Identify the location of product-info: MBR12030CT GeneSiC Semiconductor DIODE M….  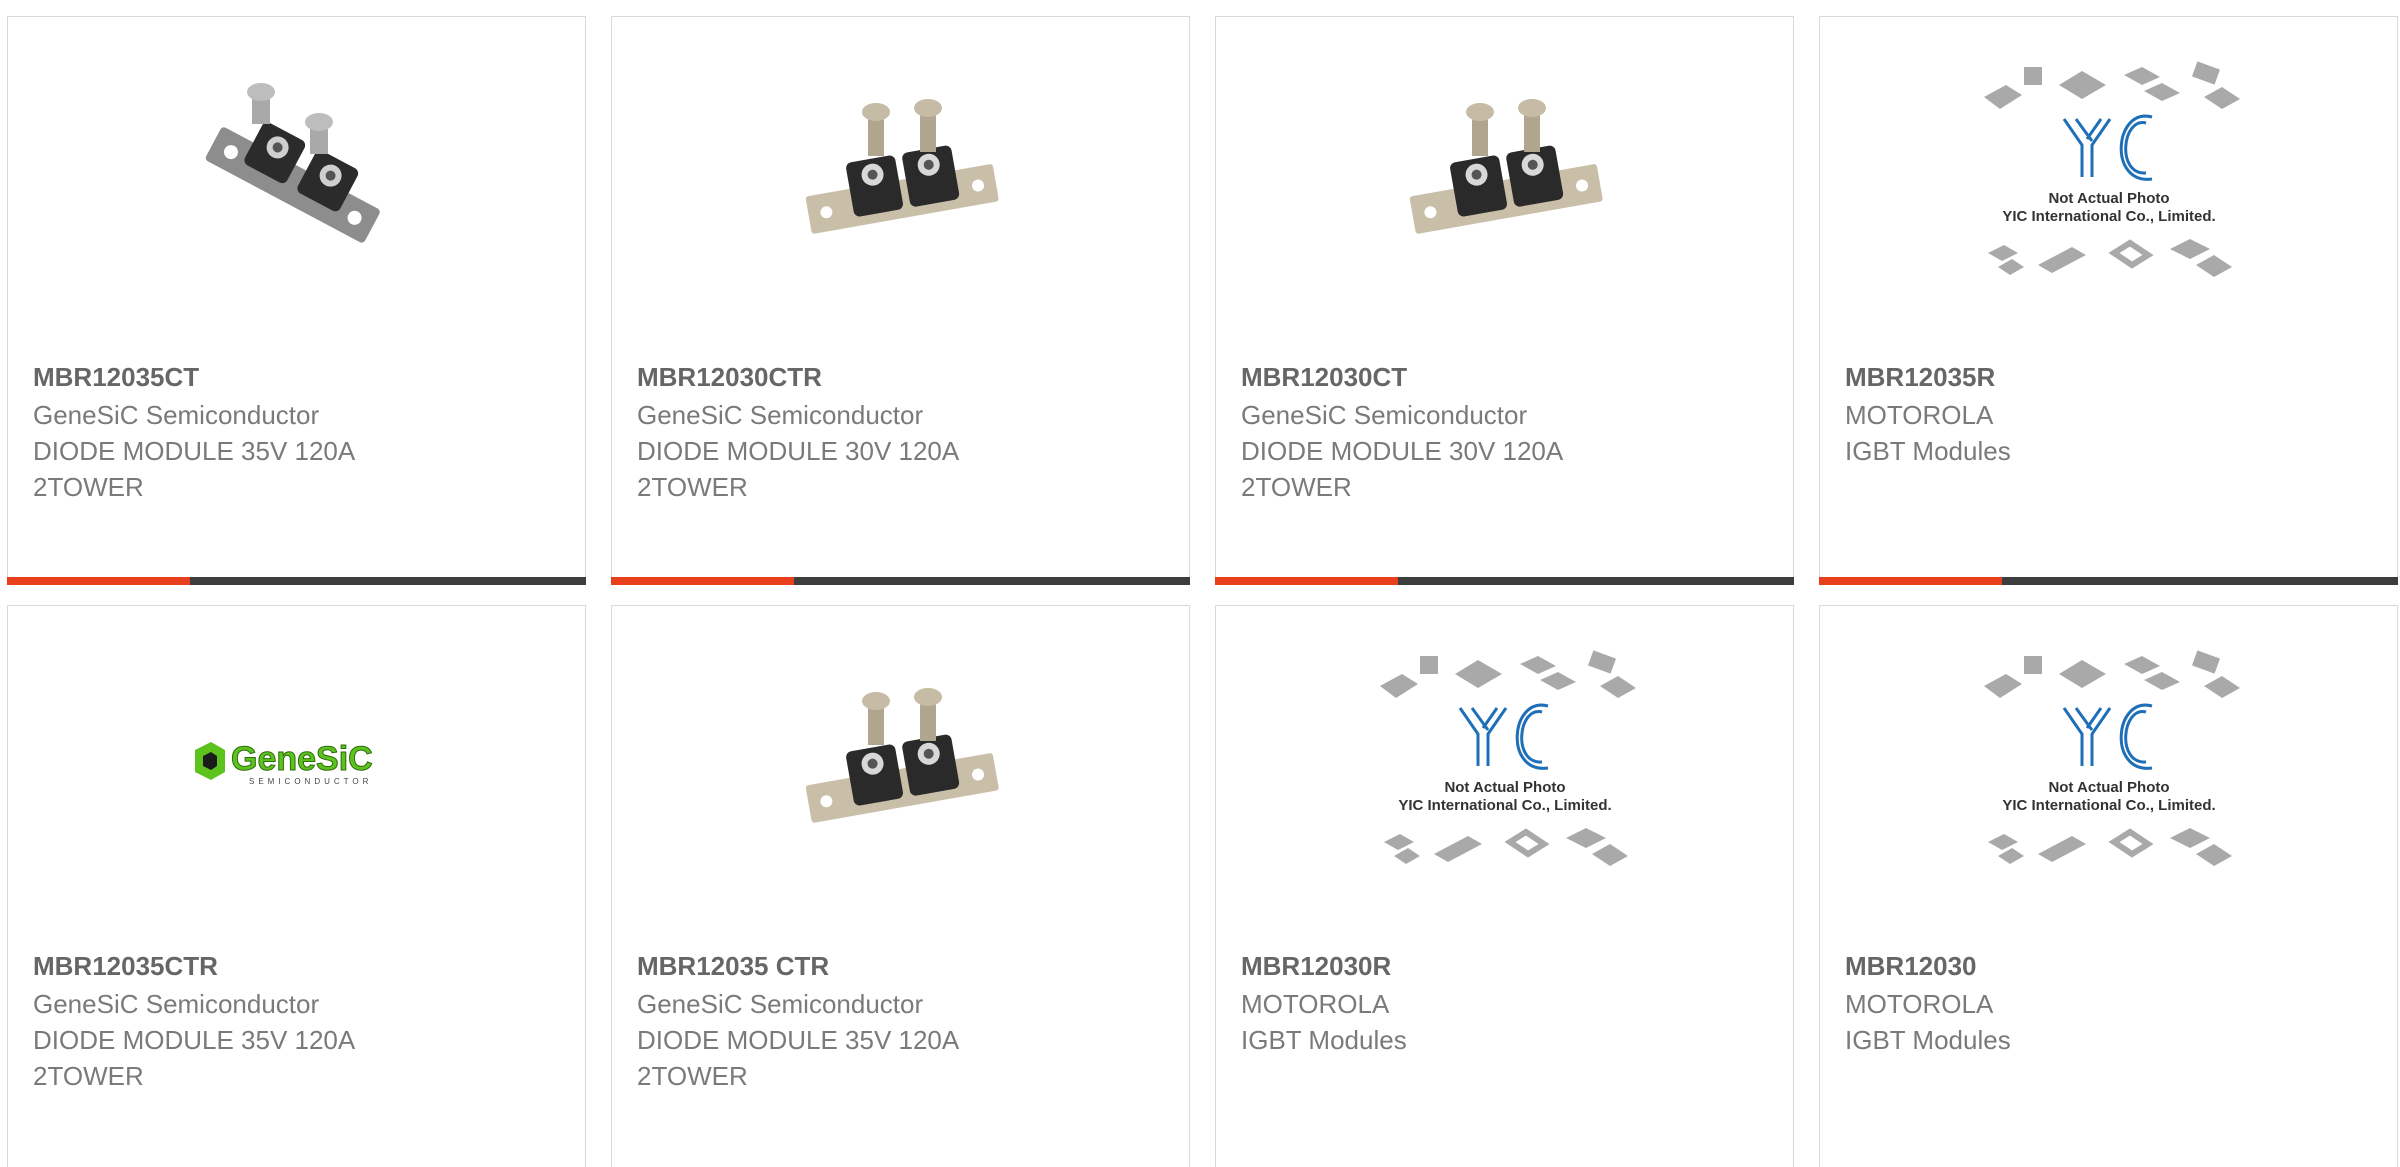
(1507, 432).